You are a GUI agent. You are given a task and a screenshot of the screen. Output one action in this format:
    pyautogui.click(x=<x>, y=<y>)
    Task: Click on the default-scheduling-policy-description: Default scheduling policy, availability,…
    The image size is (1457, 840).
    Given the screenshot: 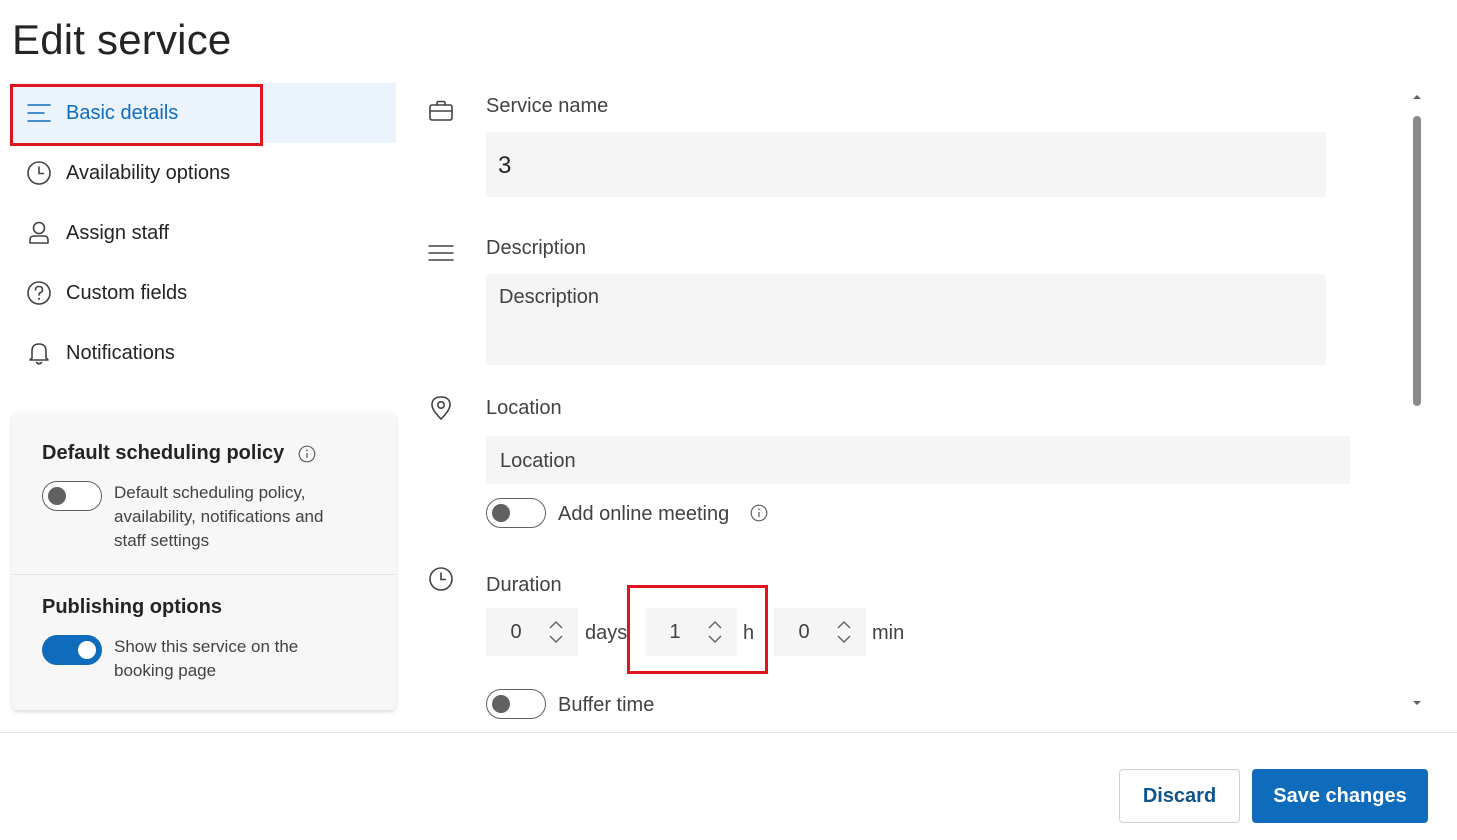 What is the action you would take?
    pyautogui.click(x=219, y=516)
    